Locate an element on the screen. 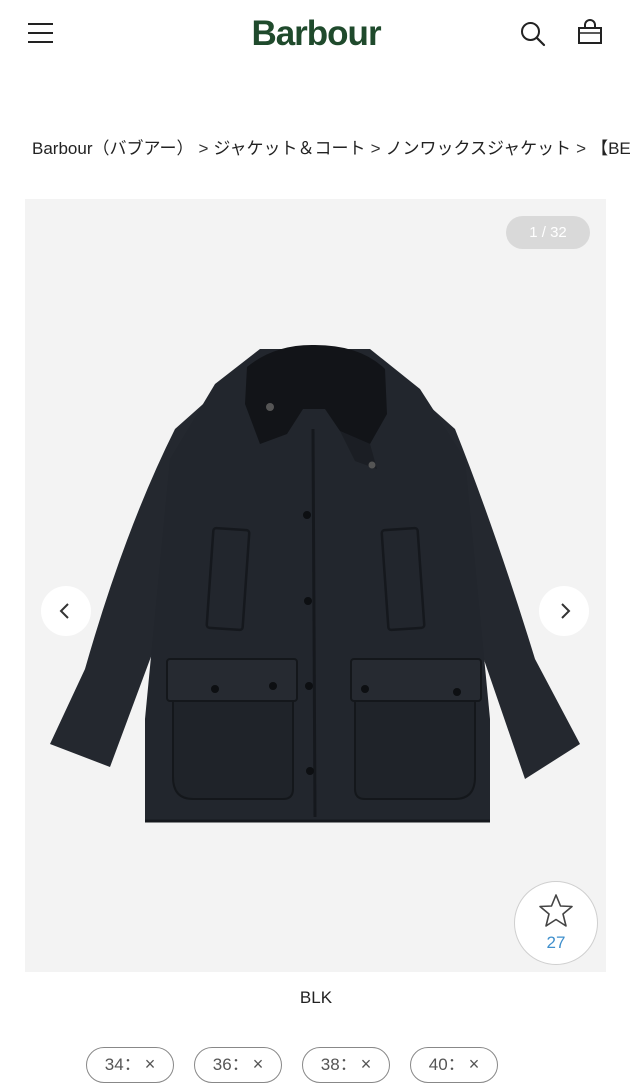 The height and width of the screenshot is (1085, 632). breadcrumb-item-product: 【BEDALE is located at coordinates (611, 148).